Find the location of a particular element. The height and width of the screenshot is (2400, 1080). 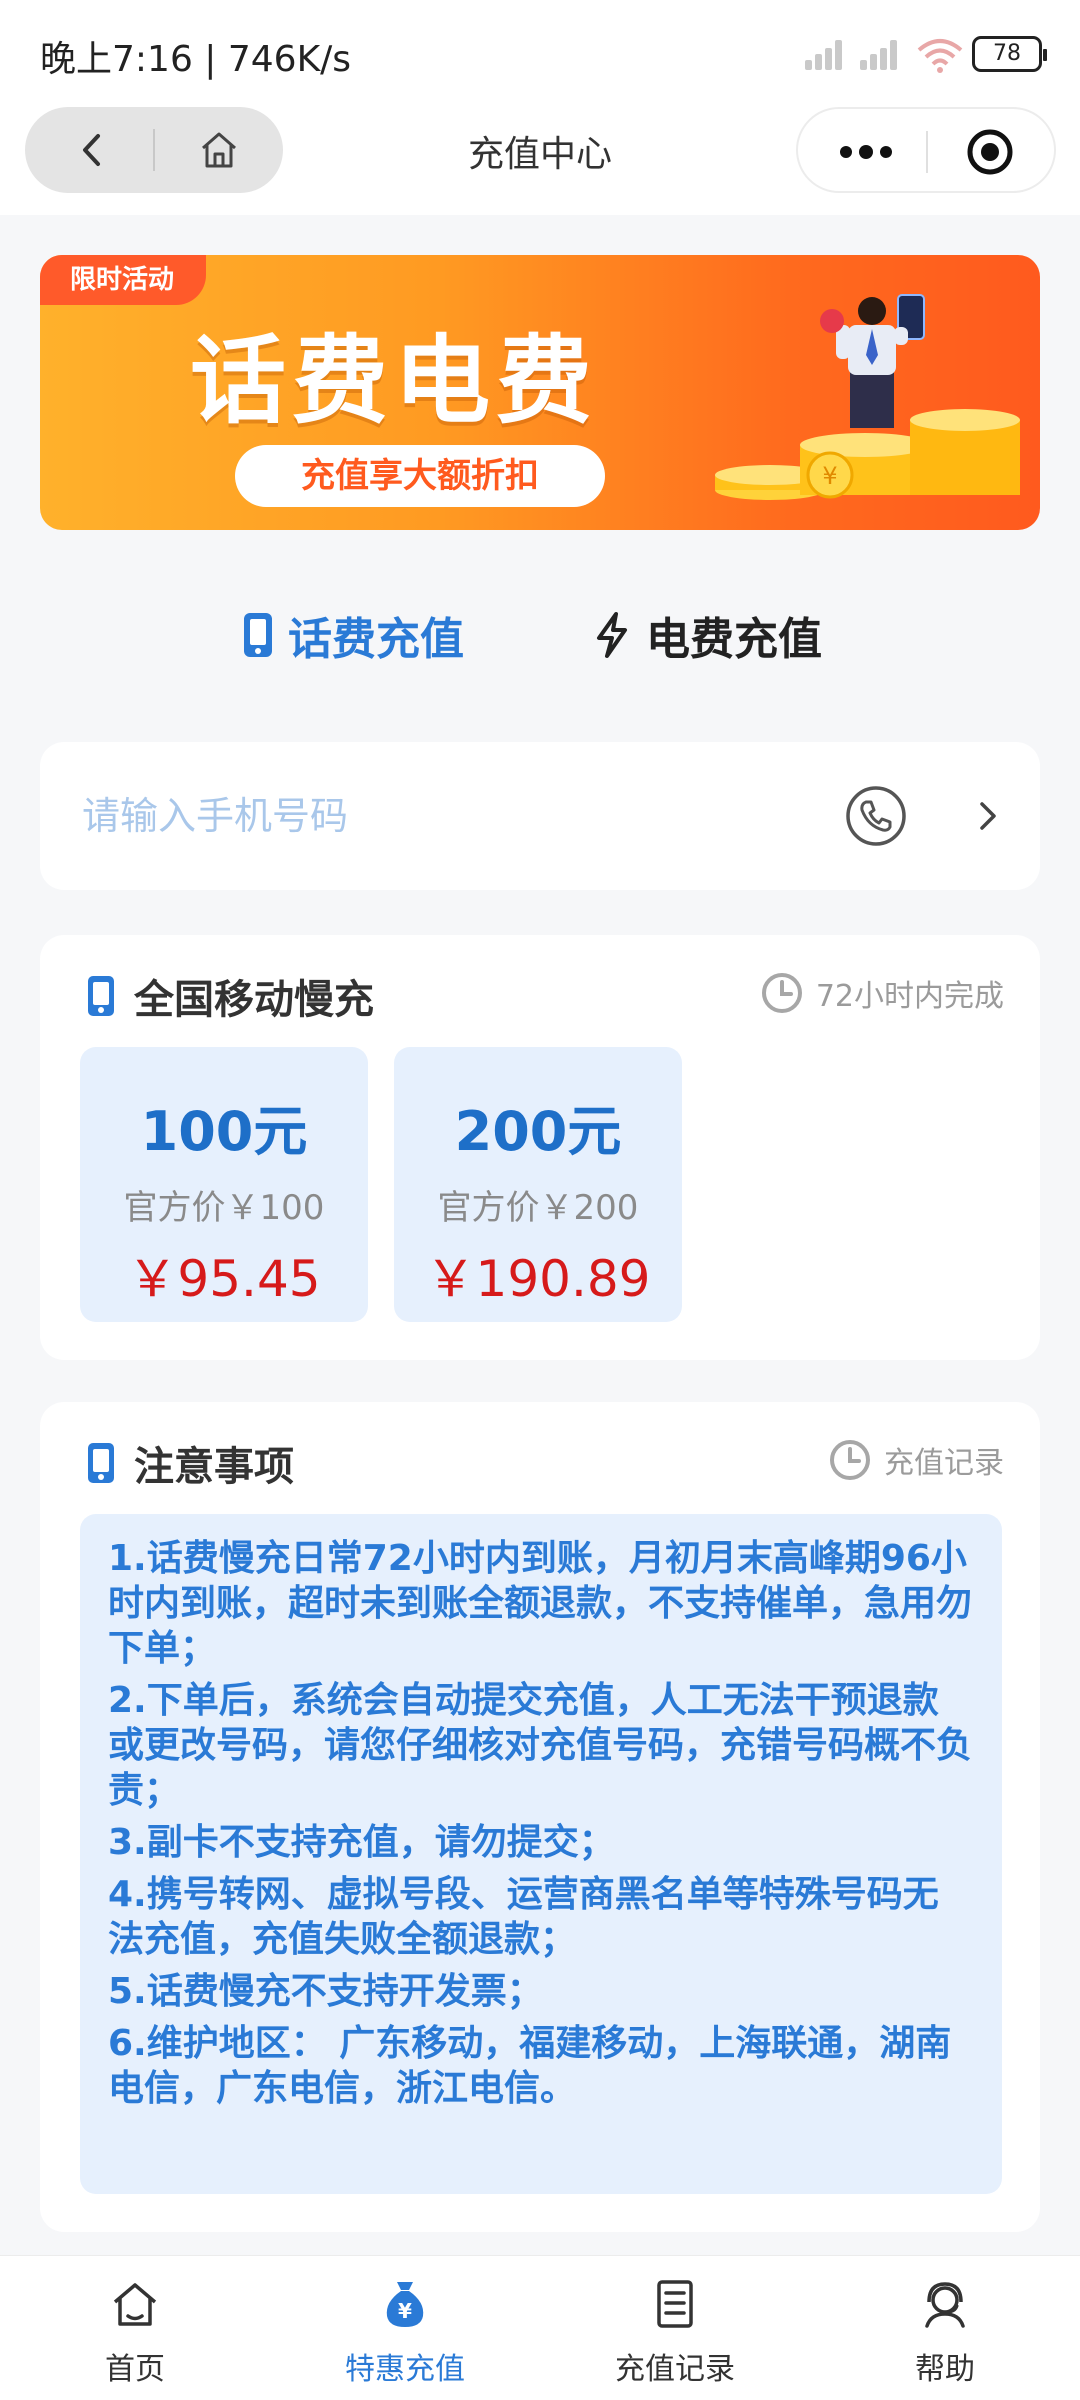

tabbar-item-records: 充值记录 is located at coordinates (675, 2331).